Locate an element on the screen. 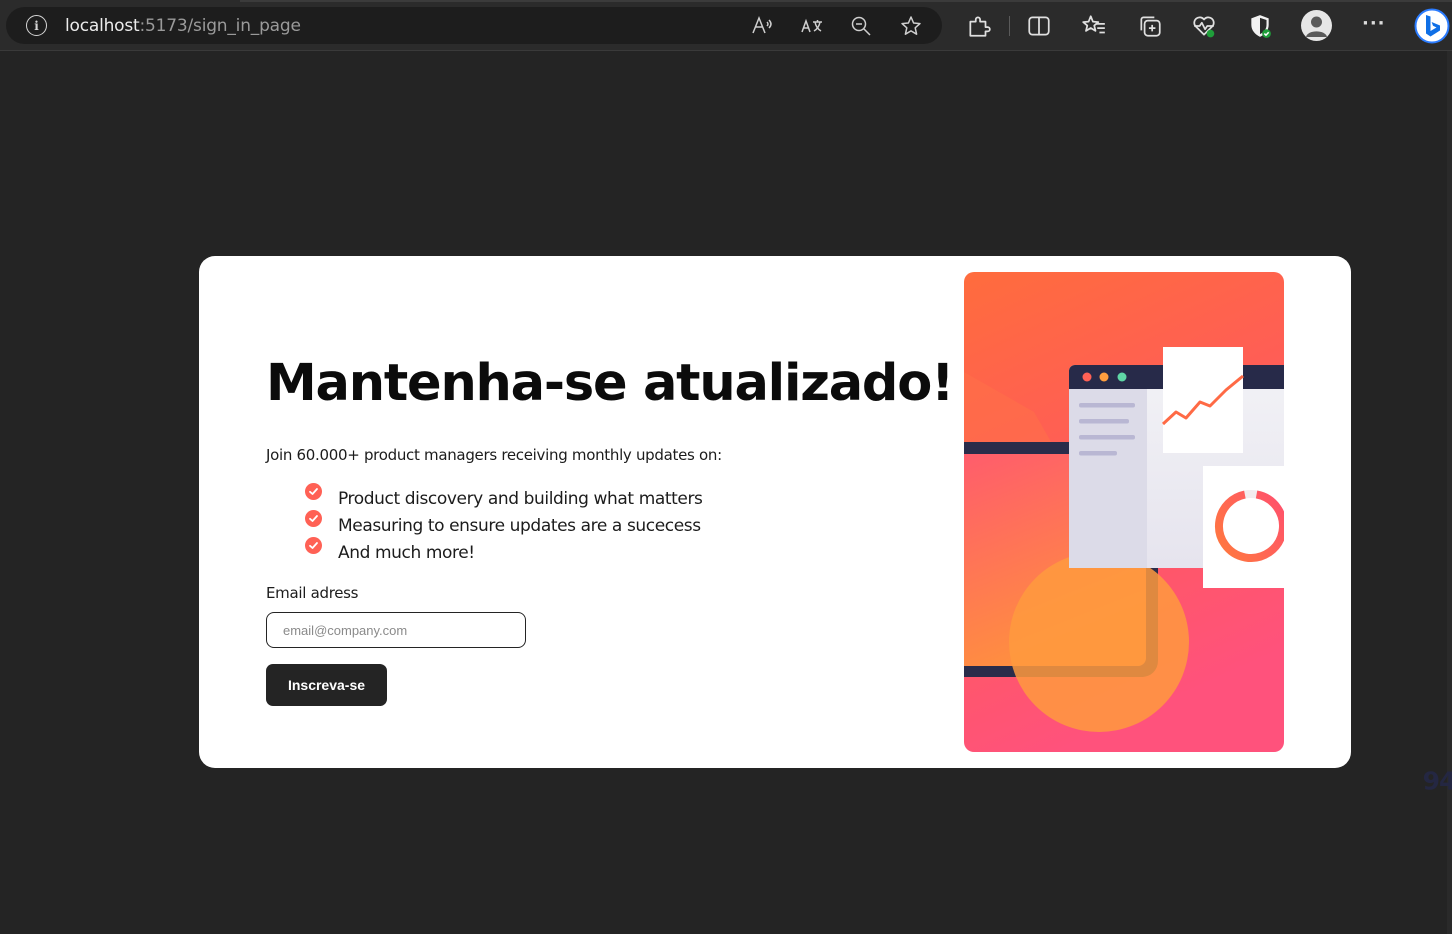 The width and height of the screenshot is (1452, 934). email-label: Email adress is located at coordinates (312, 593).